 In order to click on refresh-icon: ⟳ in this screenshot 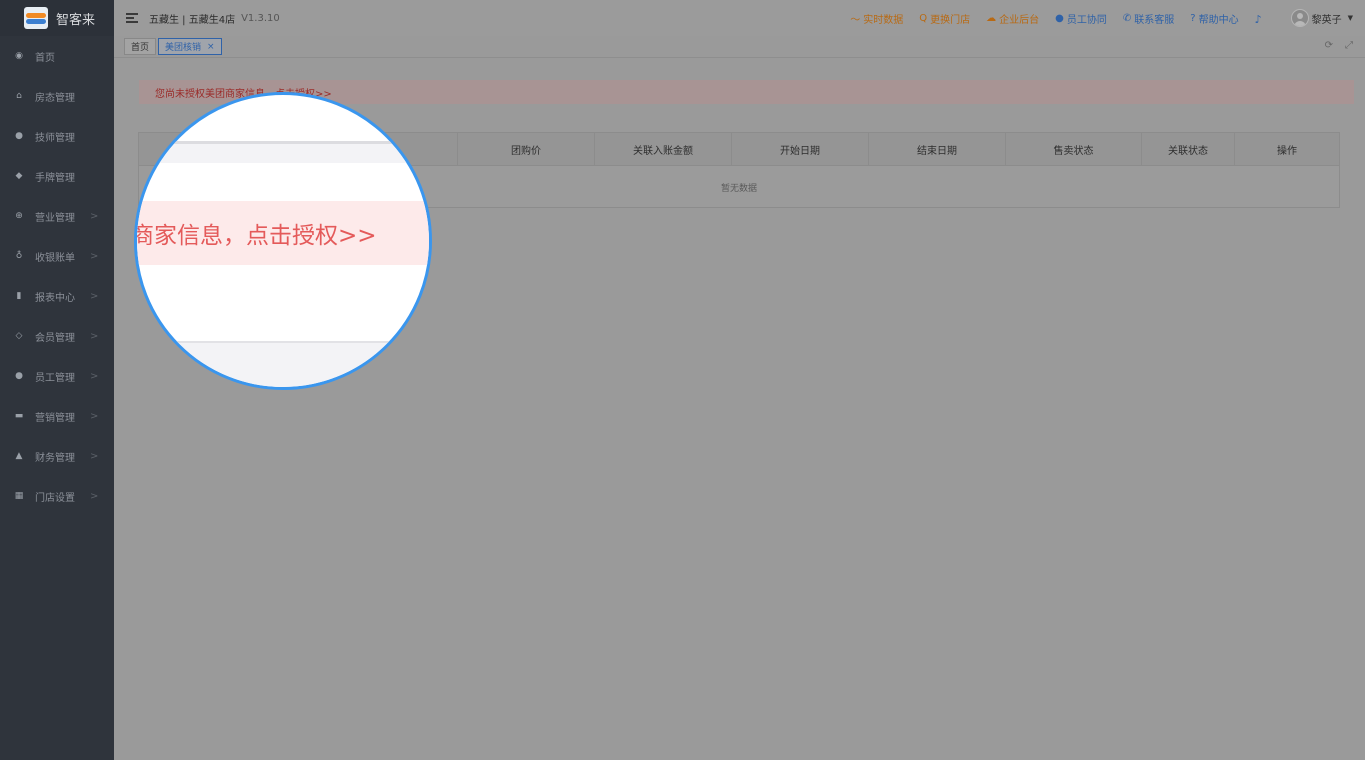, I will do `click(1329, 45)`.